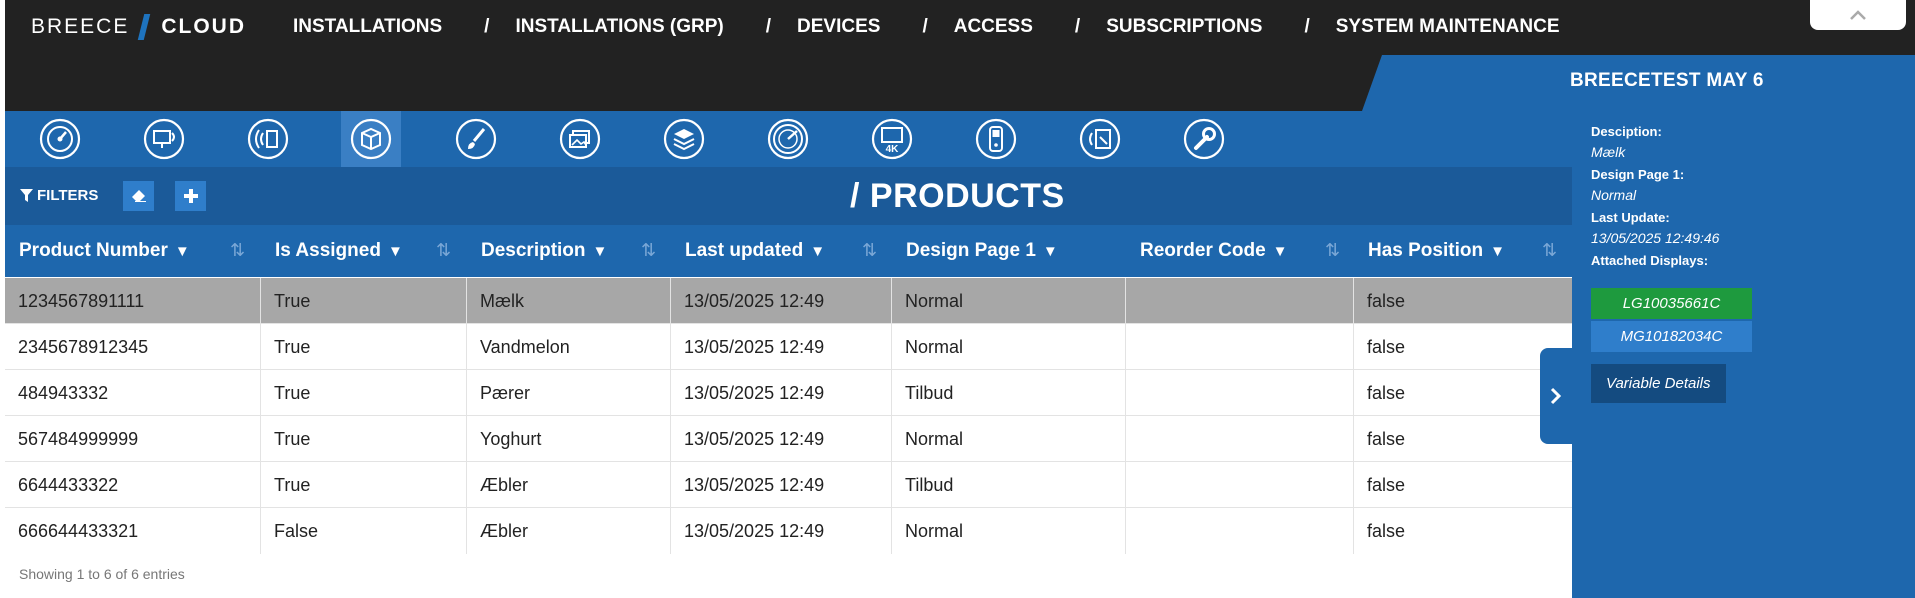 Image resolution: width=1915 pixels, height=598 pixels. I want to click on column-header-description: Description ▼, so click(544, 251).